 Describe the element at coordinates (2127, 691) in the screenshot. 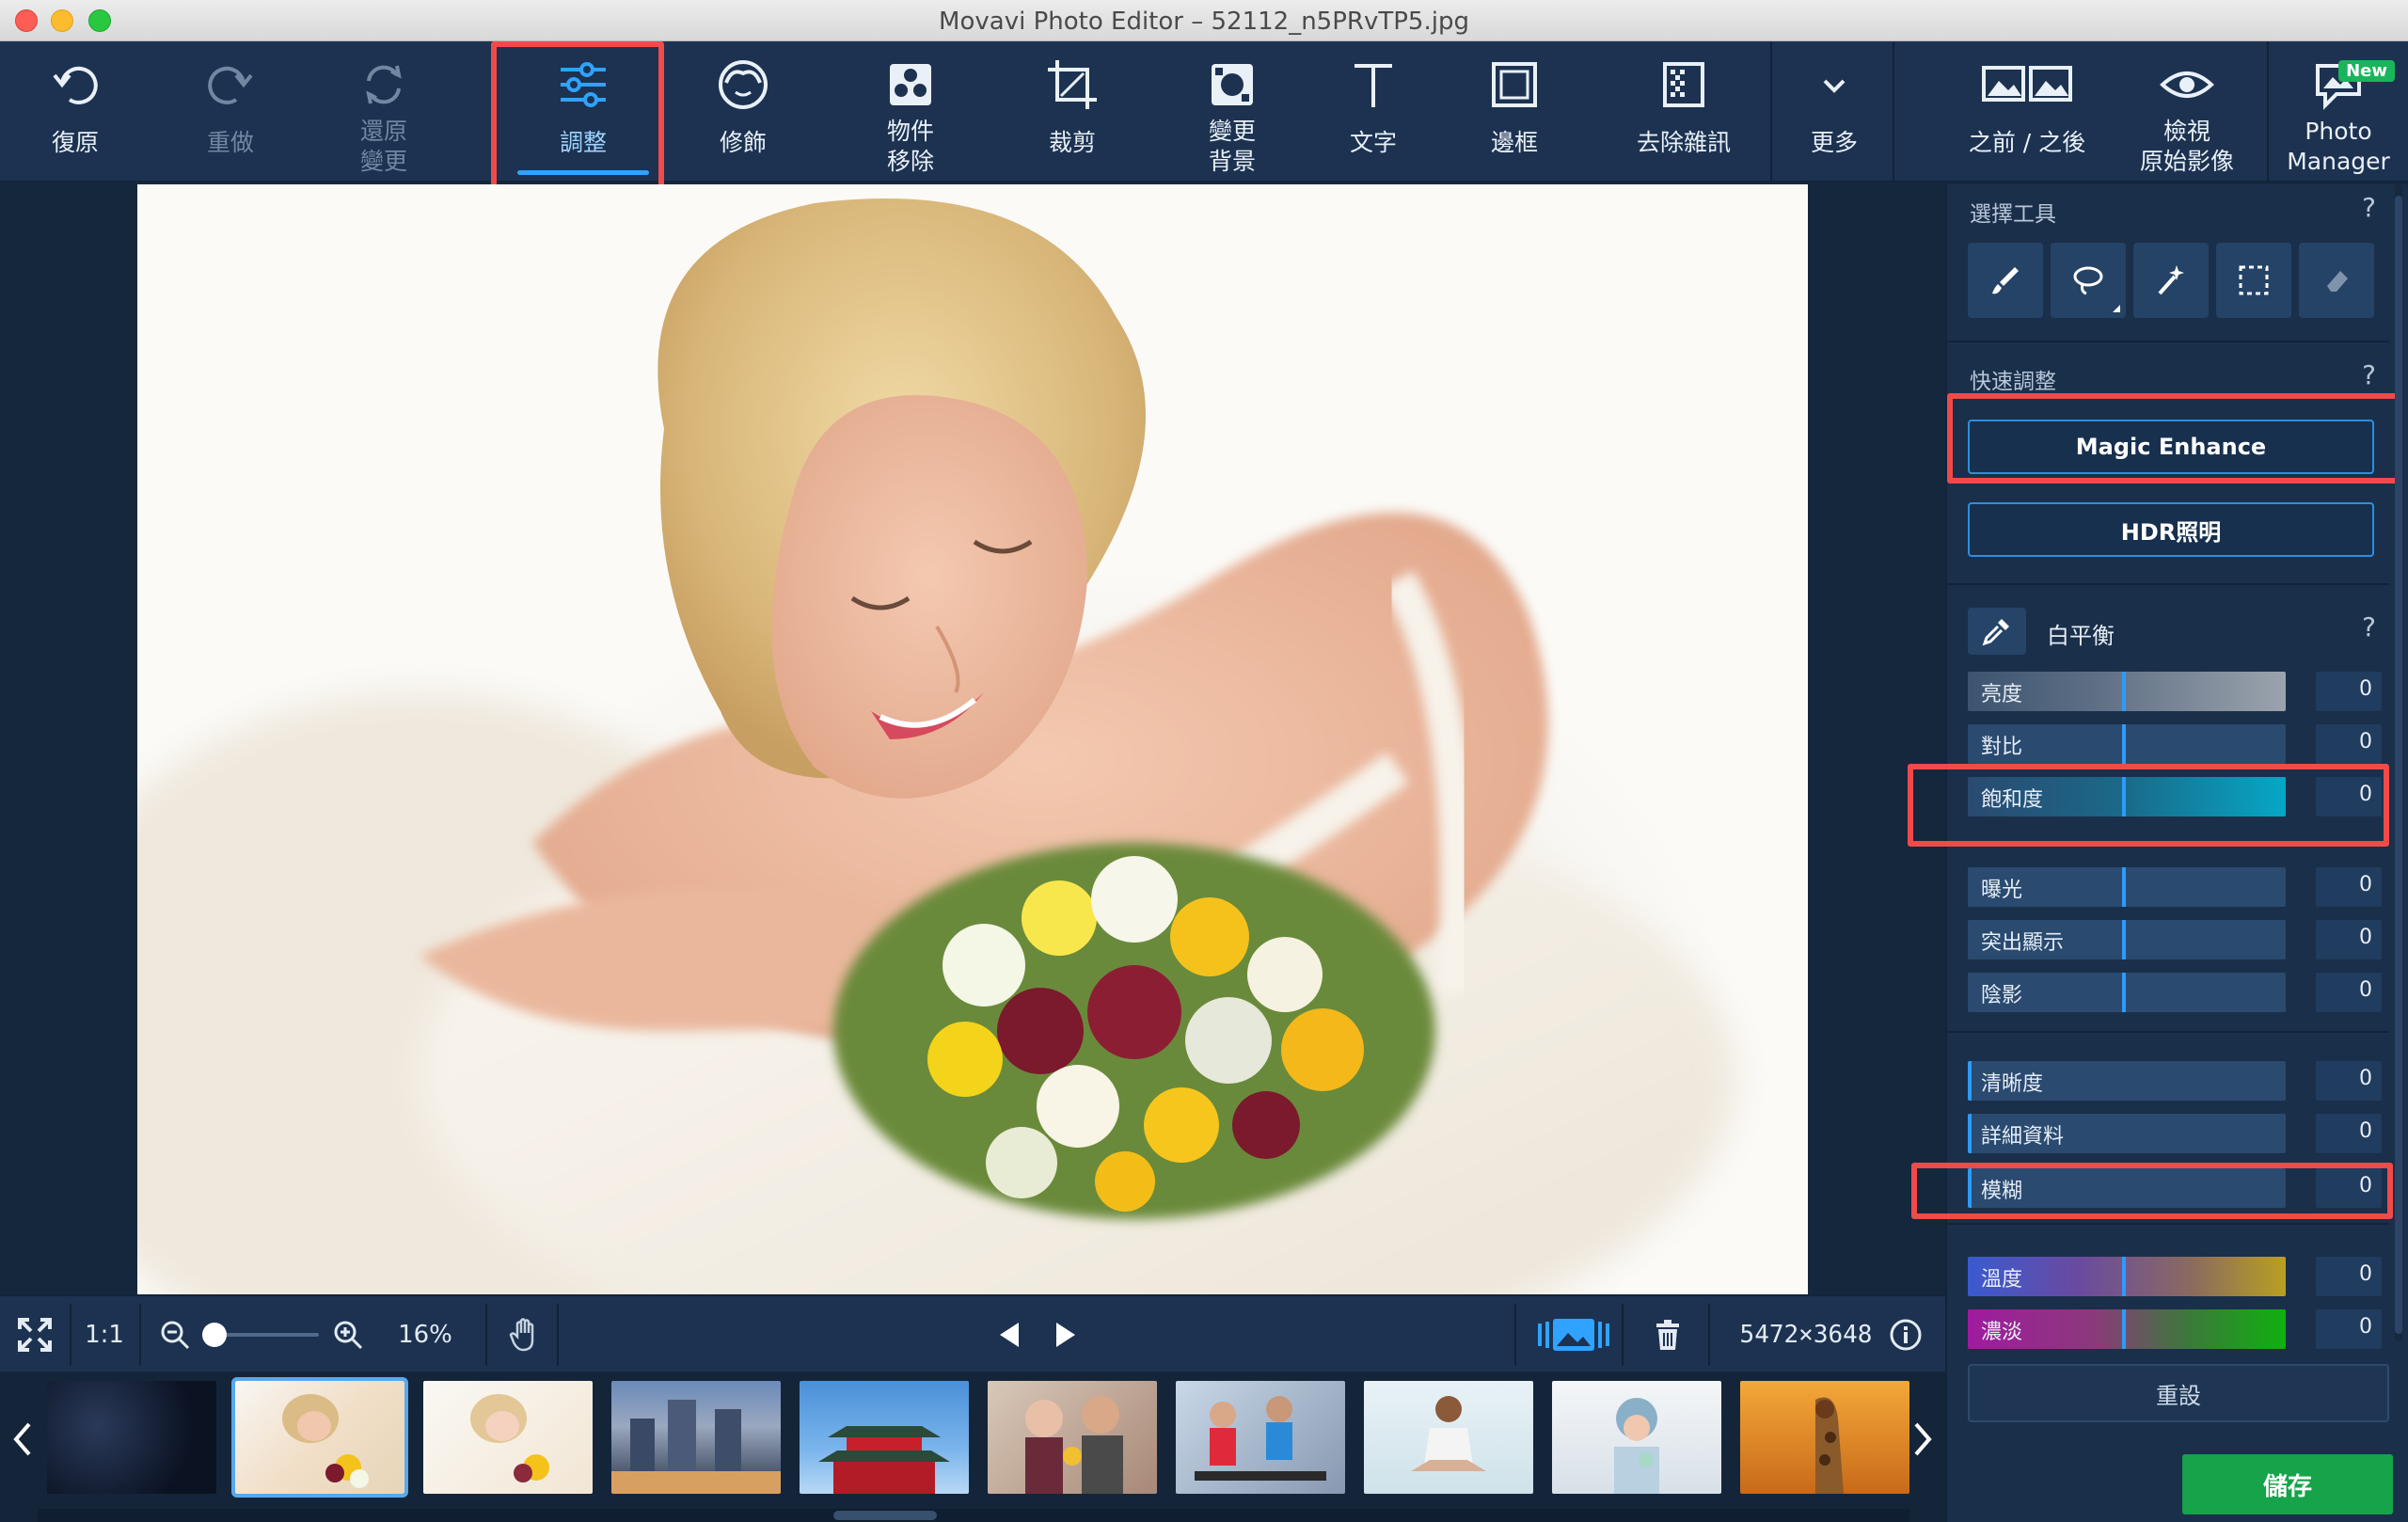

I see `slider-track: 亮度` at that location.